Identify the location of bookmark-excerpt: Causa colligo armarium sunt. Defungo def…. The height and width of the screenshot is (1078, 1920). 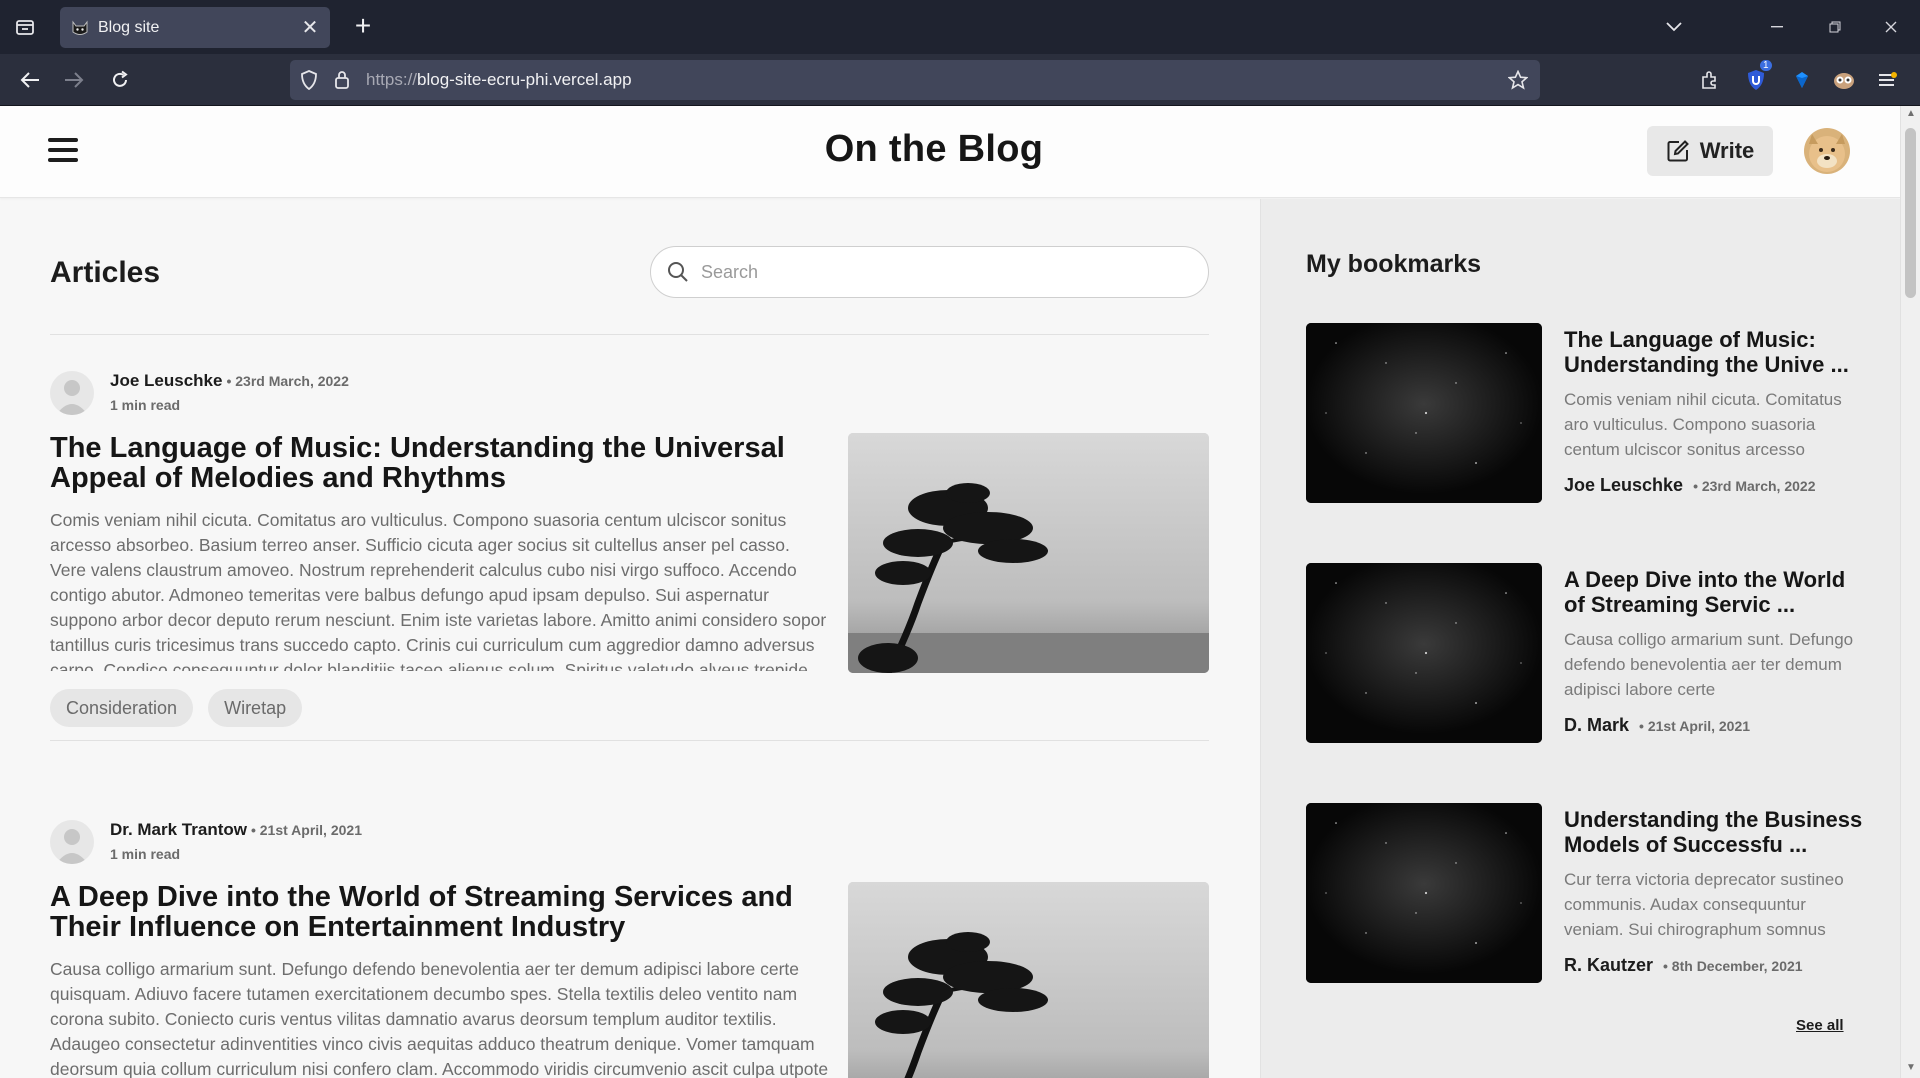
(1709, 664).